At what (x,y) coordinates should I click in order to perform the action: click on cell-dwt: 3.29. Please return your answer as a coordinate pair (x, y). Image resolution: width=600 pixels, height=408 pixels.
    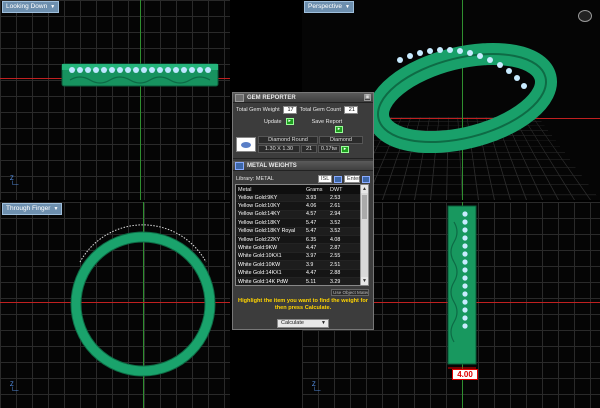
    Looking at the image, I should click on (335, 281).